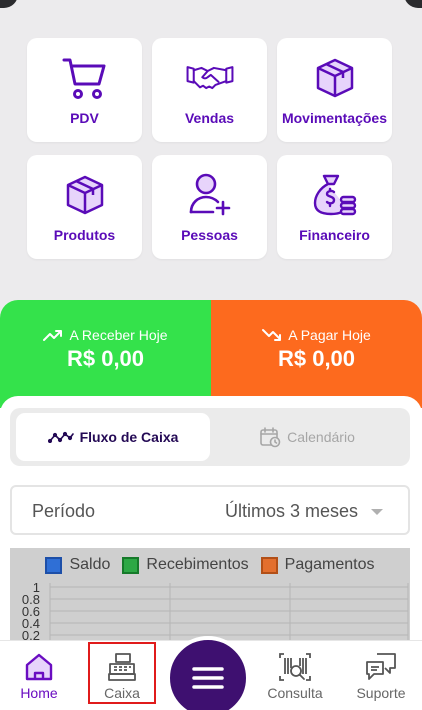 The height and width of the screenshot is (710, 422). Describe the element at coordinates (208, 678) in the screenshot. I see `menu-icon` at that location.